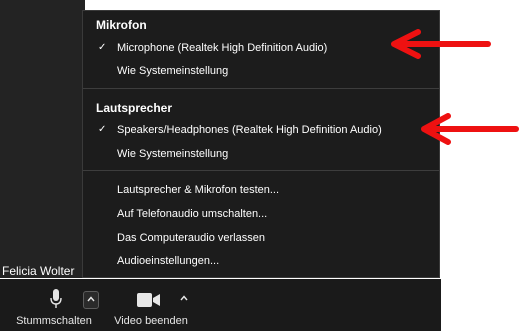 The height and width of the screenshot is (332, 521). I want to click on meeting-toolbar: Stummschalten Video beenden, so click(220, 305).